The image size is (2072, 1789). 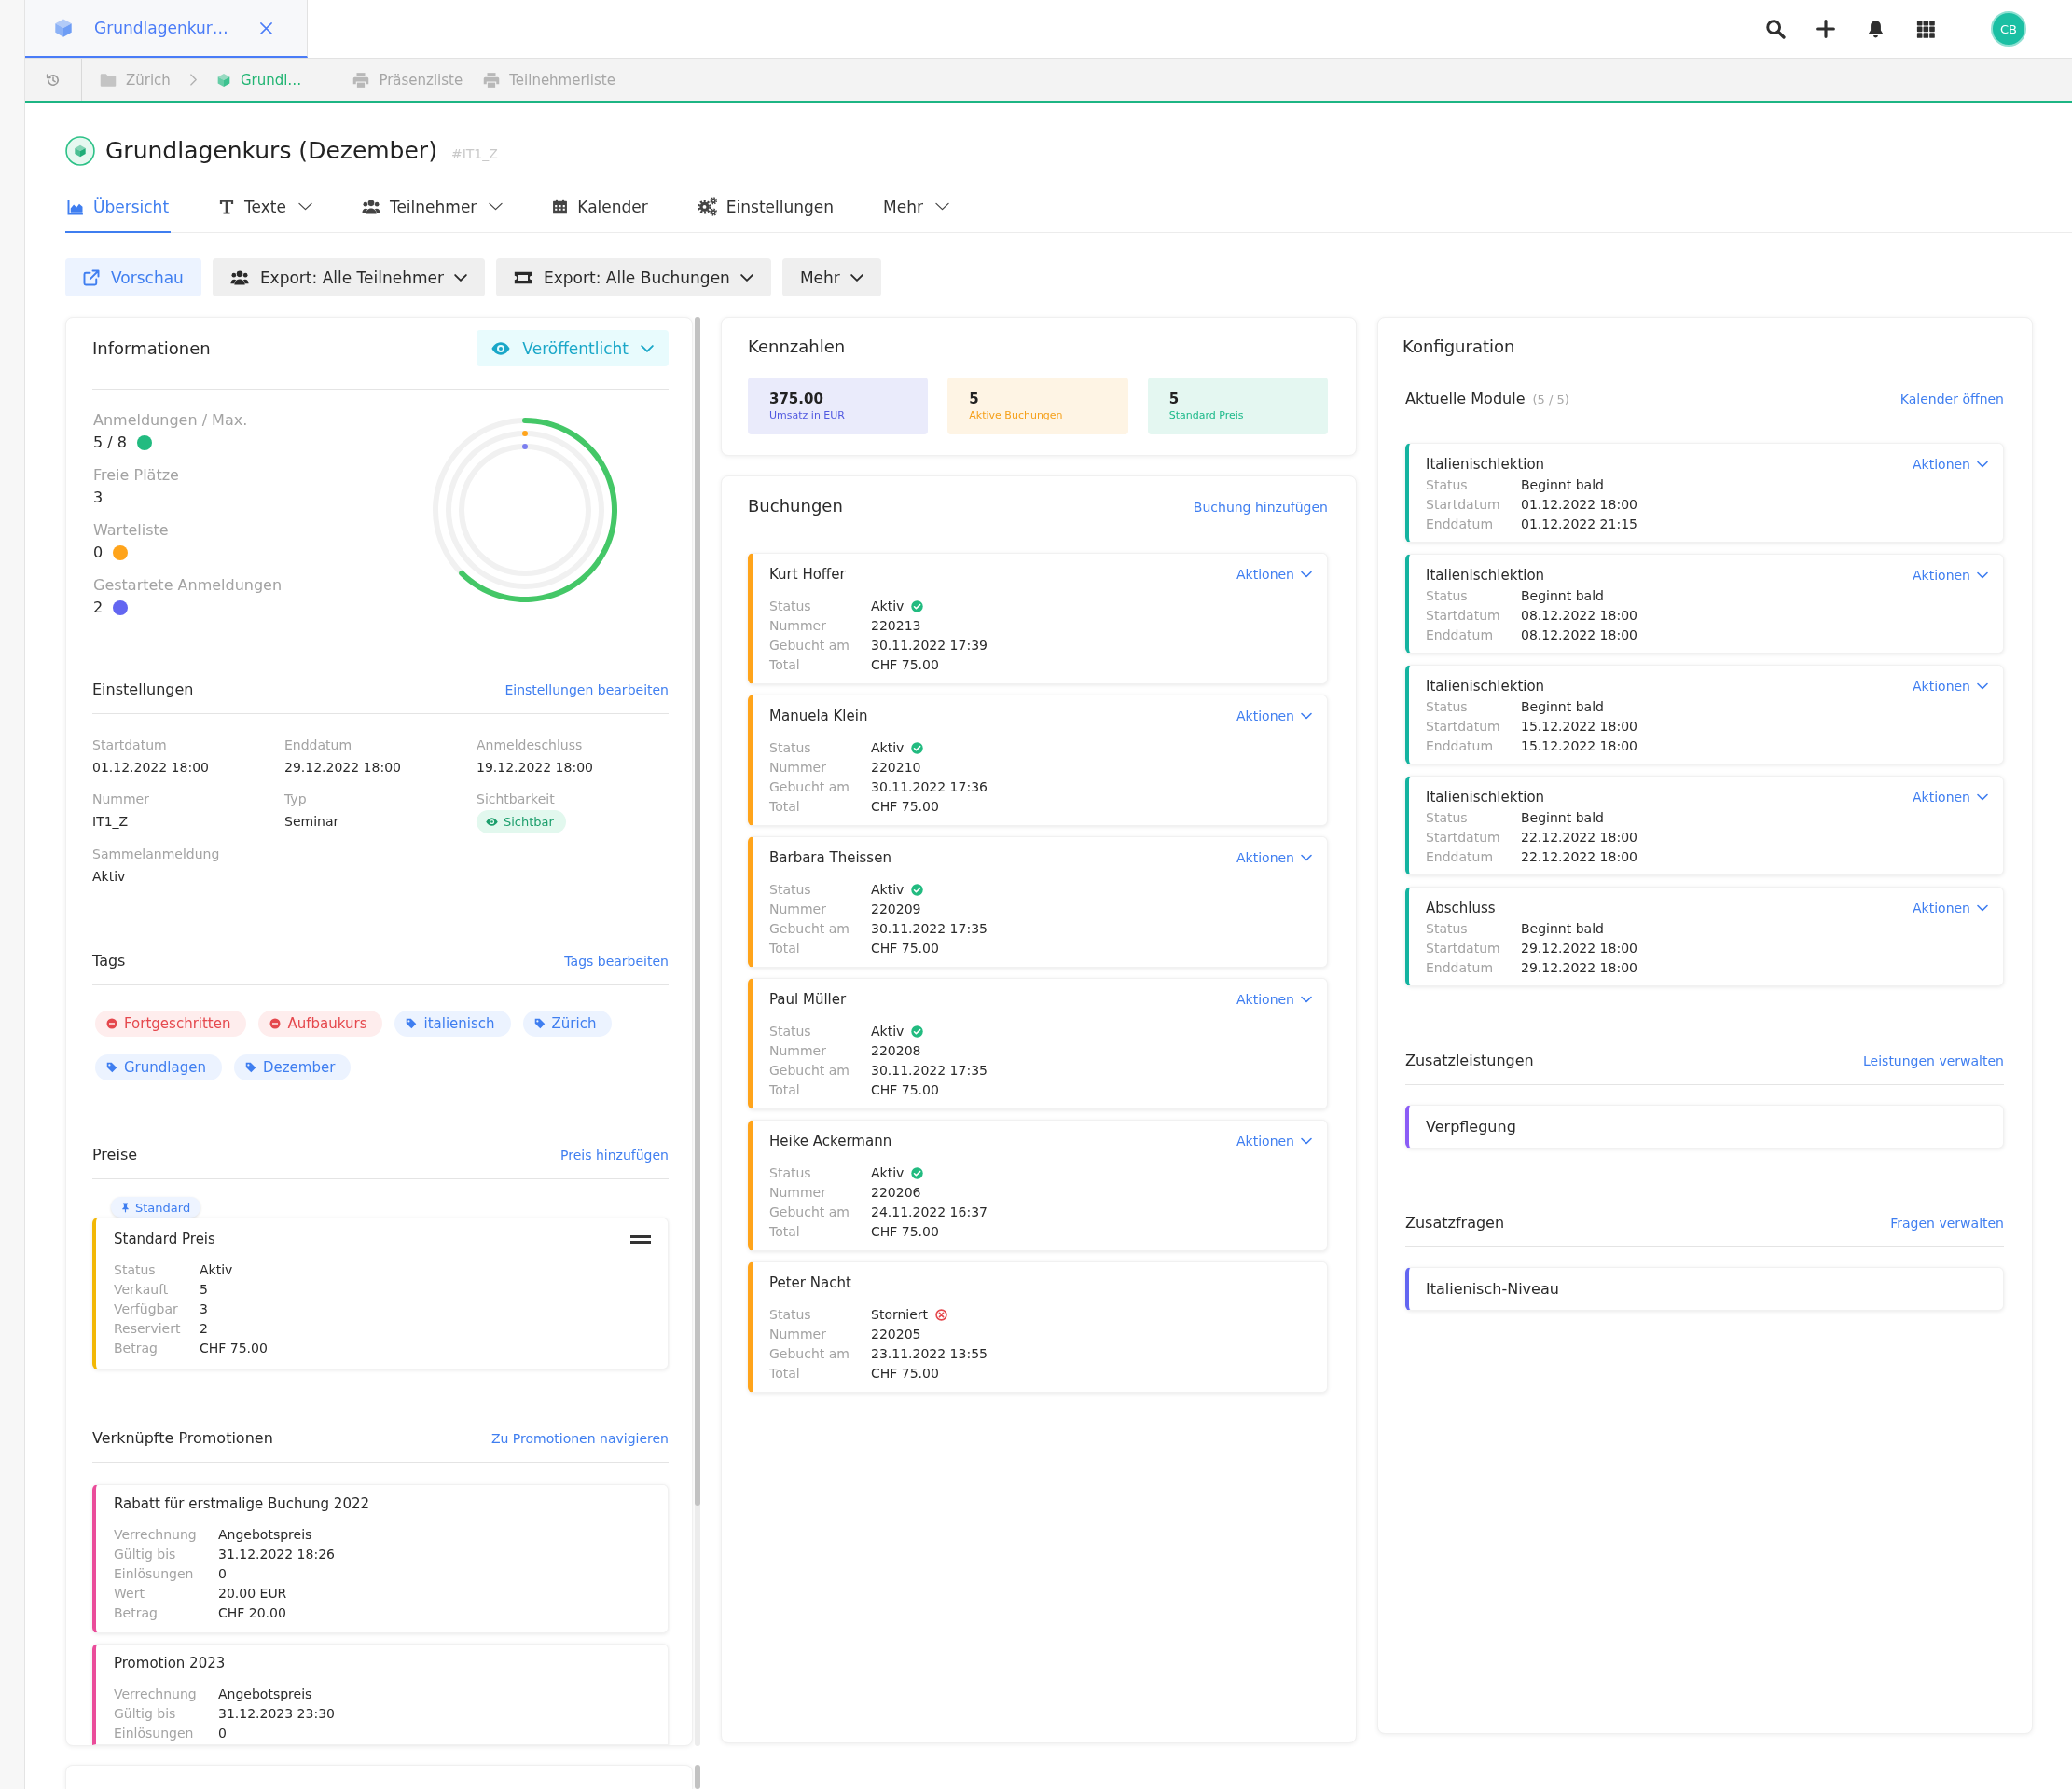 What do you see at coordinates (831, 277) in the screenshot?
I see `toolbar-button: Mehr` at bounding box center [831, 277].